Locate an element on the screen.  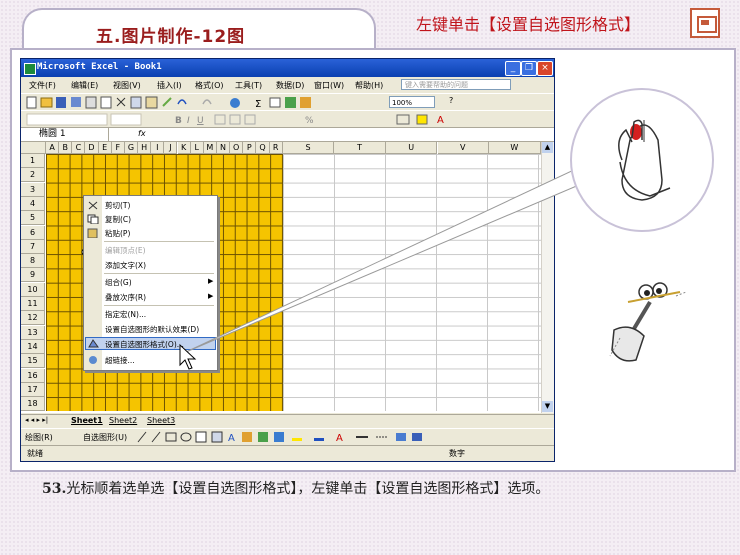
help-icon: ? is located at coordinates (451, 100).